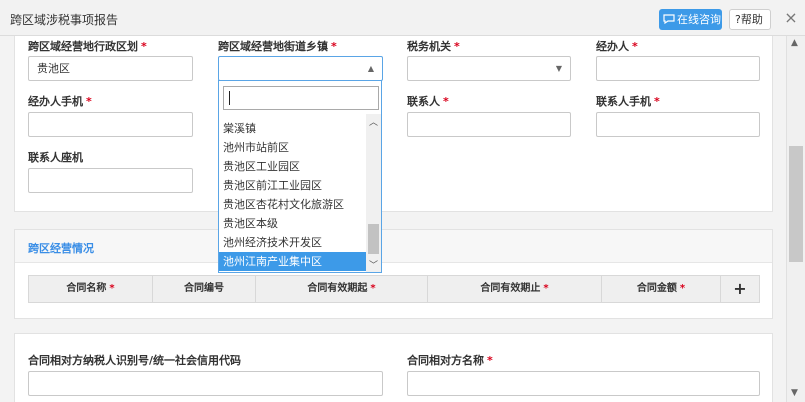  I want to click on counterparty-taxpayer-id-label: 合同相对方纳税人识别号/统一社会信用代码, so click(135, 360).